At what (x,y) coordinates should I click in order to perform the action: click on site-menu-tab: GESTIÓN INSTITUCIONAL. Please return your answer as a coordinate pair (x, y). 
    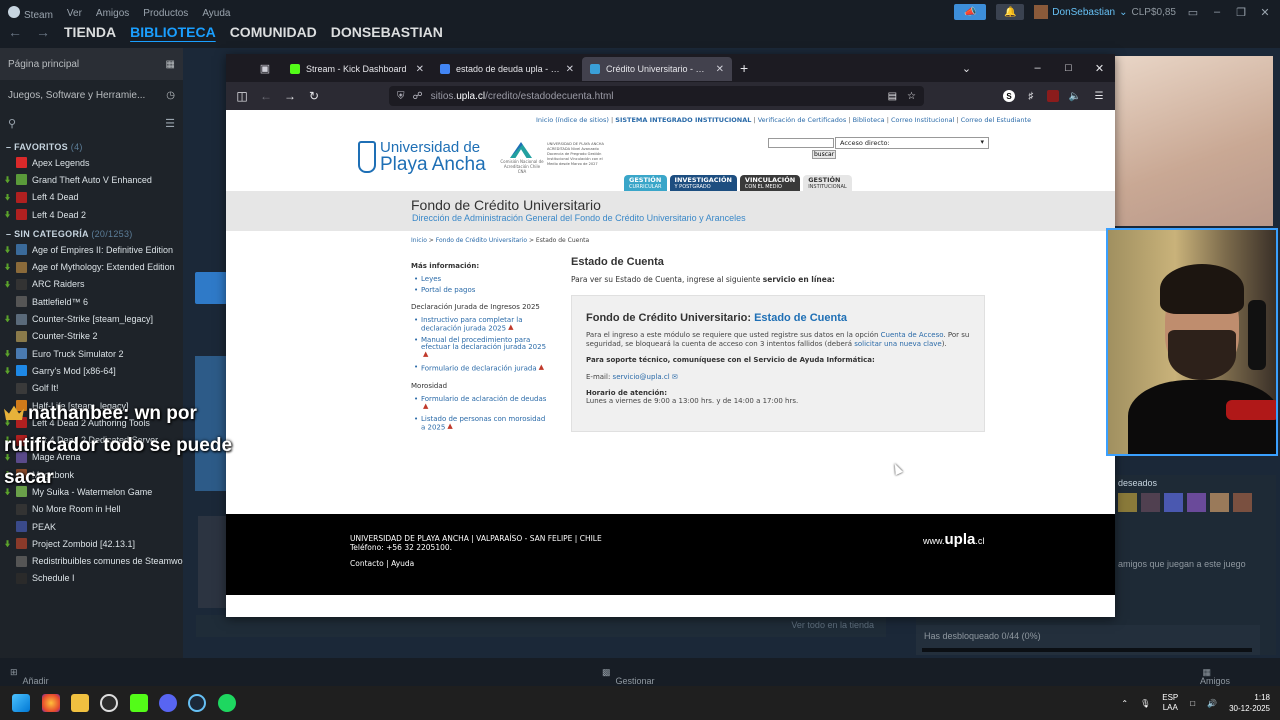
    Looking at the image, I should click on (827, 183).